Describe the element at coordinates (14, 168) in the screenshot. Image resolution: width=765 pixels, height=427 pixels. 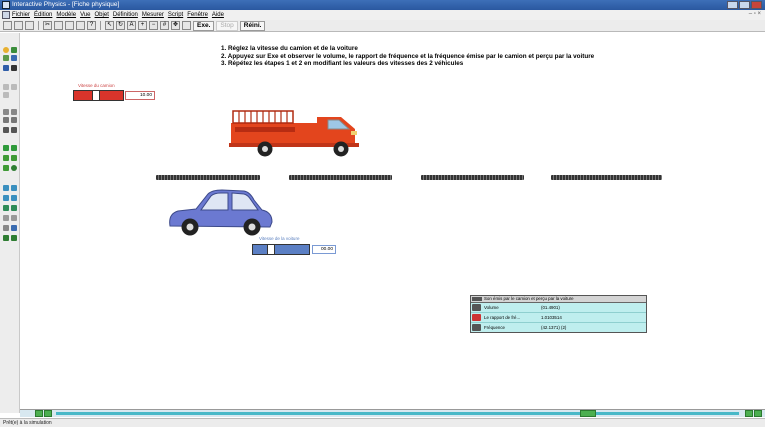
I see `gear-icon` at that location.